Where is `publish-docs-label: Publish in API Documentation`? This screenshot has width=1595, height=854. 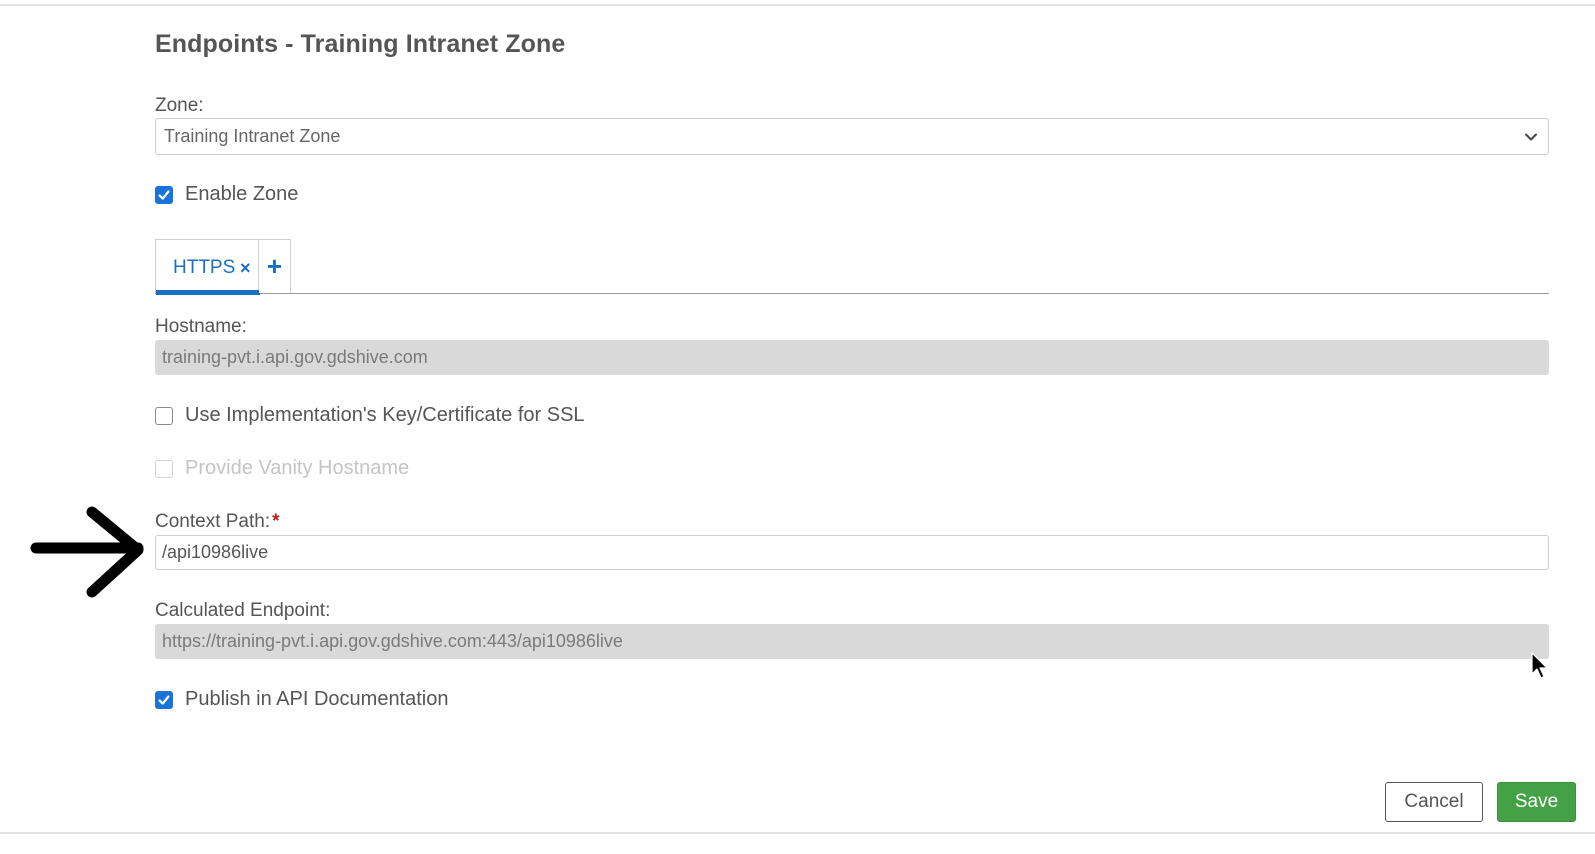
publish-docs-label: Publish in API Documentation is located at coordinates (317, 699).